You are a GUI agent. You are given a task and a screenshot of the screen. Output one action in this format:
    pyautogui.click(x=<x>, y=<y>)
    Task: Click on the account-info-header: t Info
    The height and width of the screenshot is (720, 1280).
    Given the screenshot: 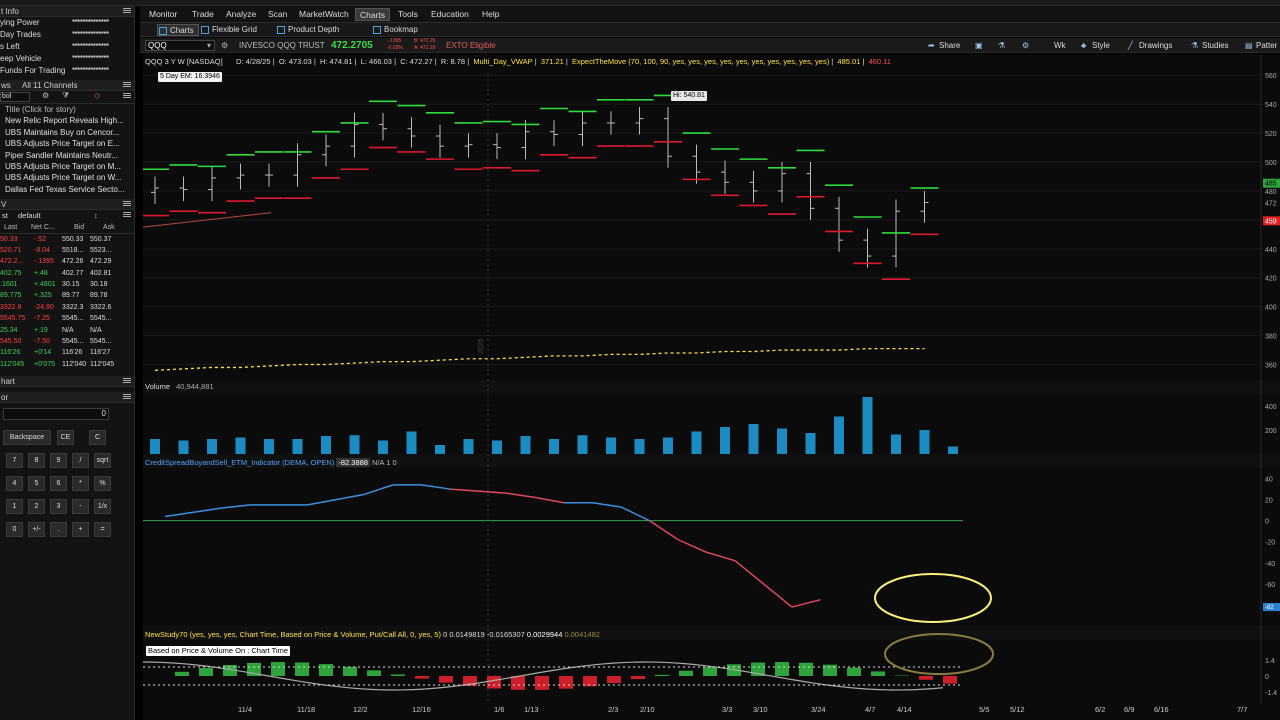 What is the action you would take?
    pyautogui.click(x=67, y=11)
    